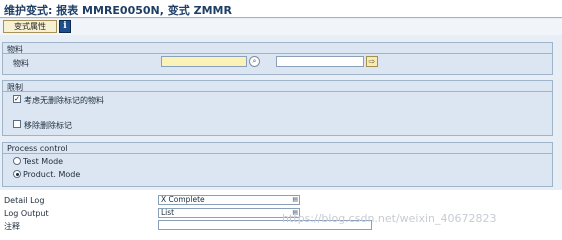  I want to click on log-output-label: Log Output, so click(26, 213).